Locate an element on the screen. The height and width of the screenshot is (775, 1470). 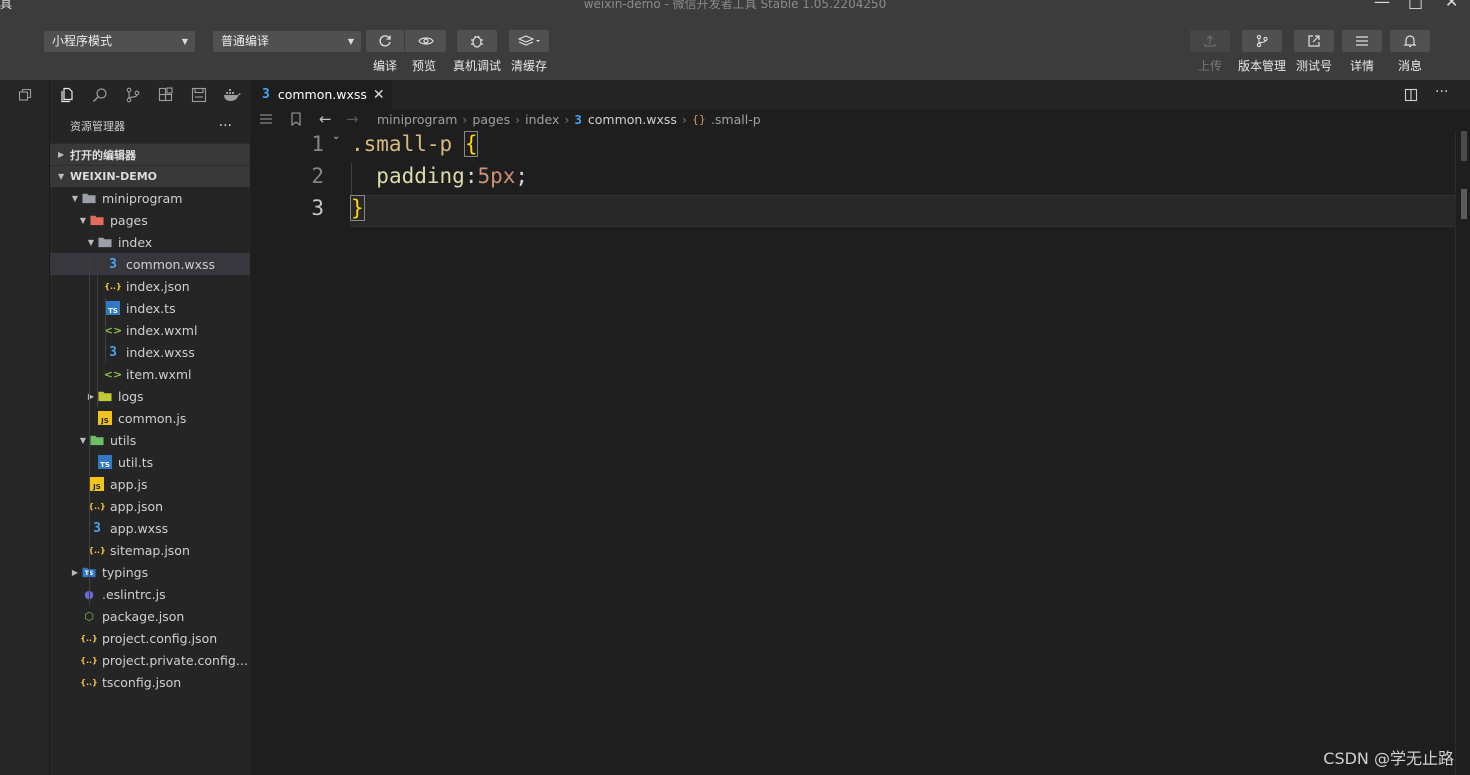
utils-folder-icon is located at coordinates (97, 440).